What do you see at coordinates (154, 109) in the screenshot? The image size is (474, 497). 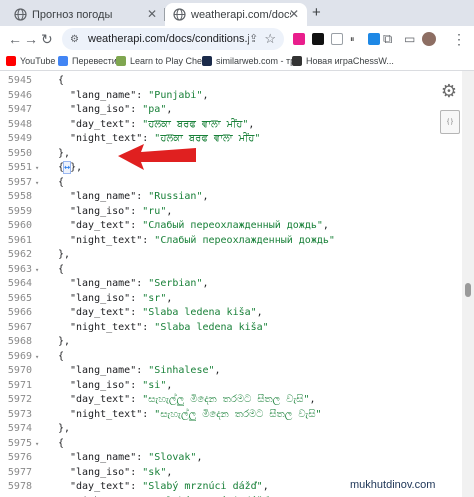 I see `json-string-value: "pa"` at bounding box center [154, 109].